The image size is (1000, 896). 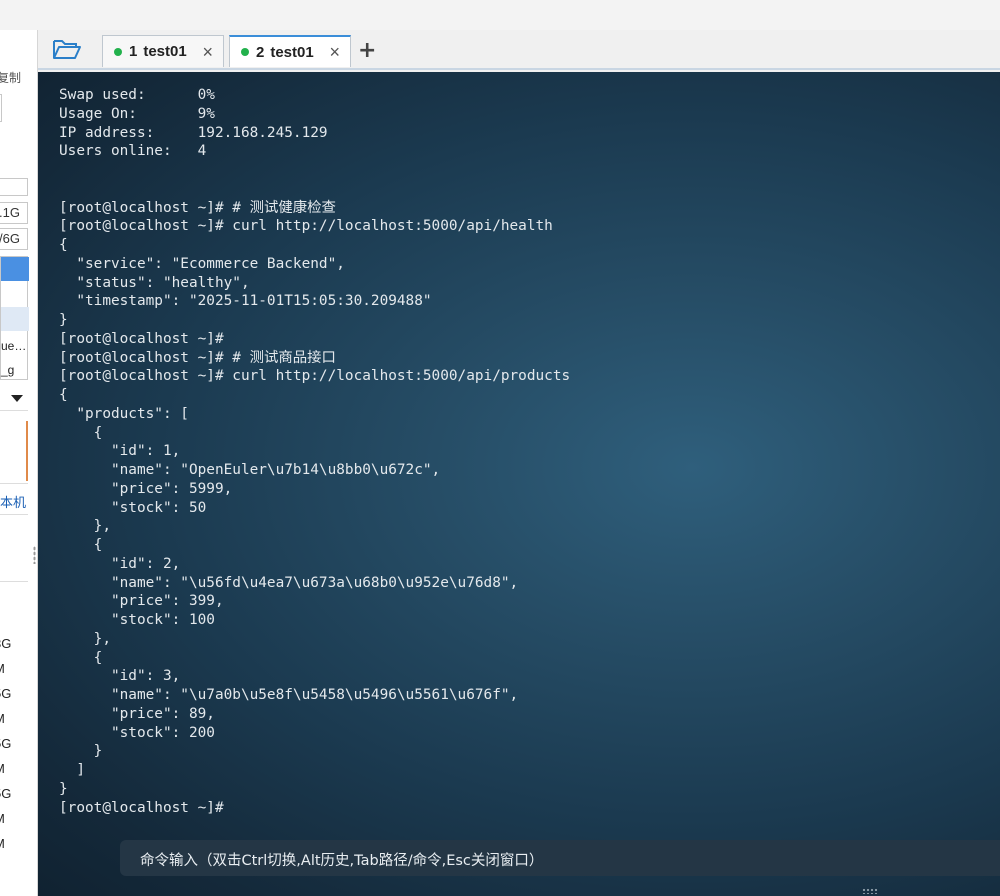 I want to click on list-item: 3G, so click(x=15, y=644).